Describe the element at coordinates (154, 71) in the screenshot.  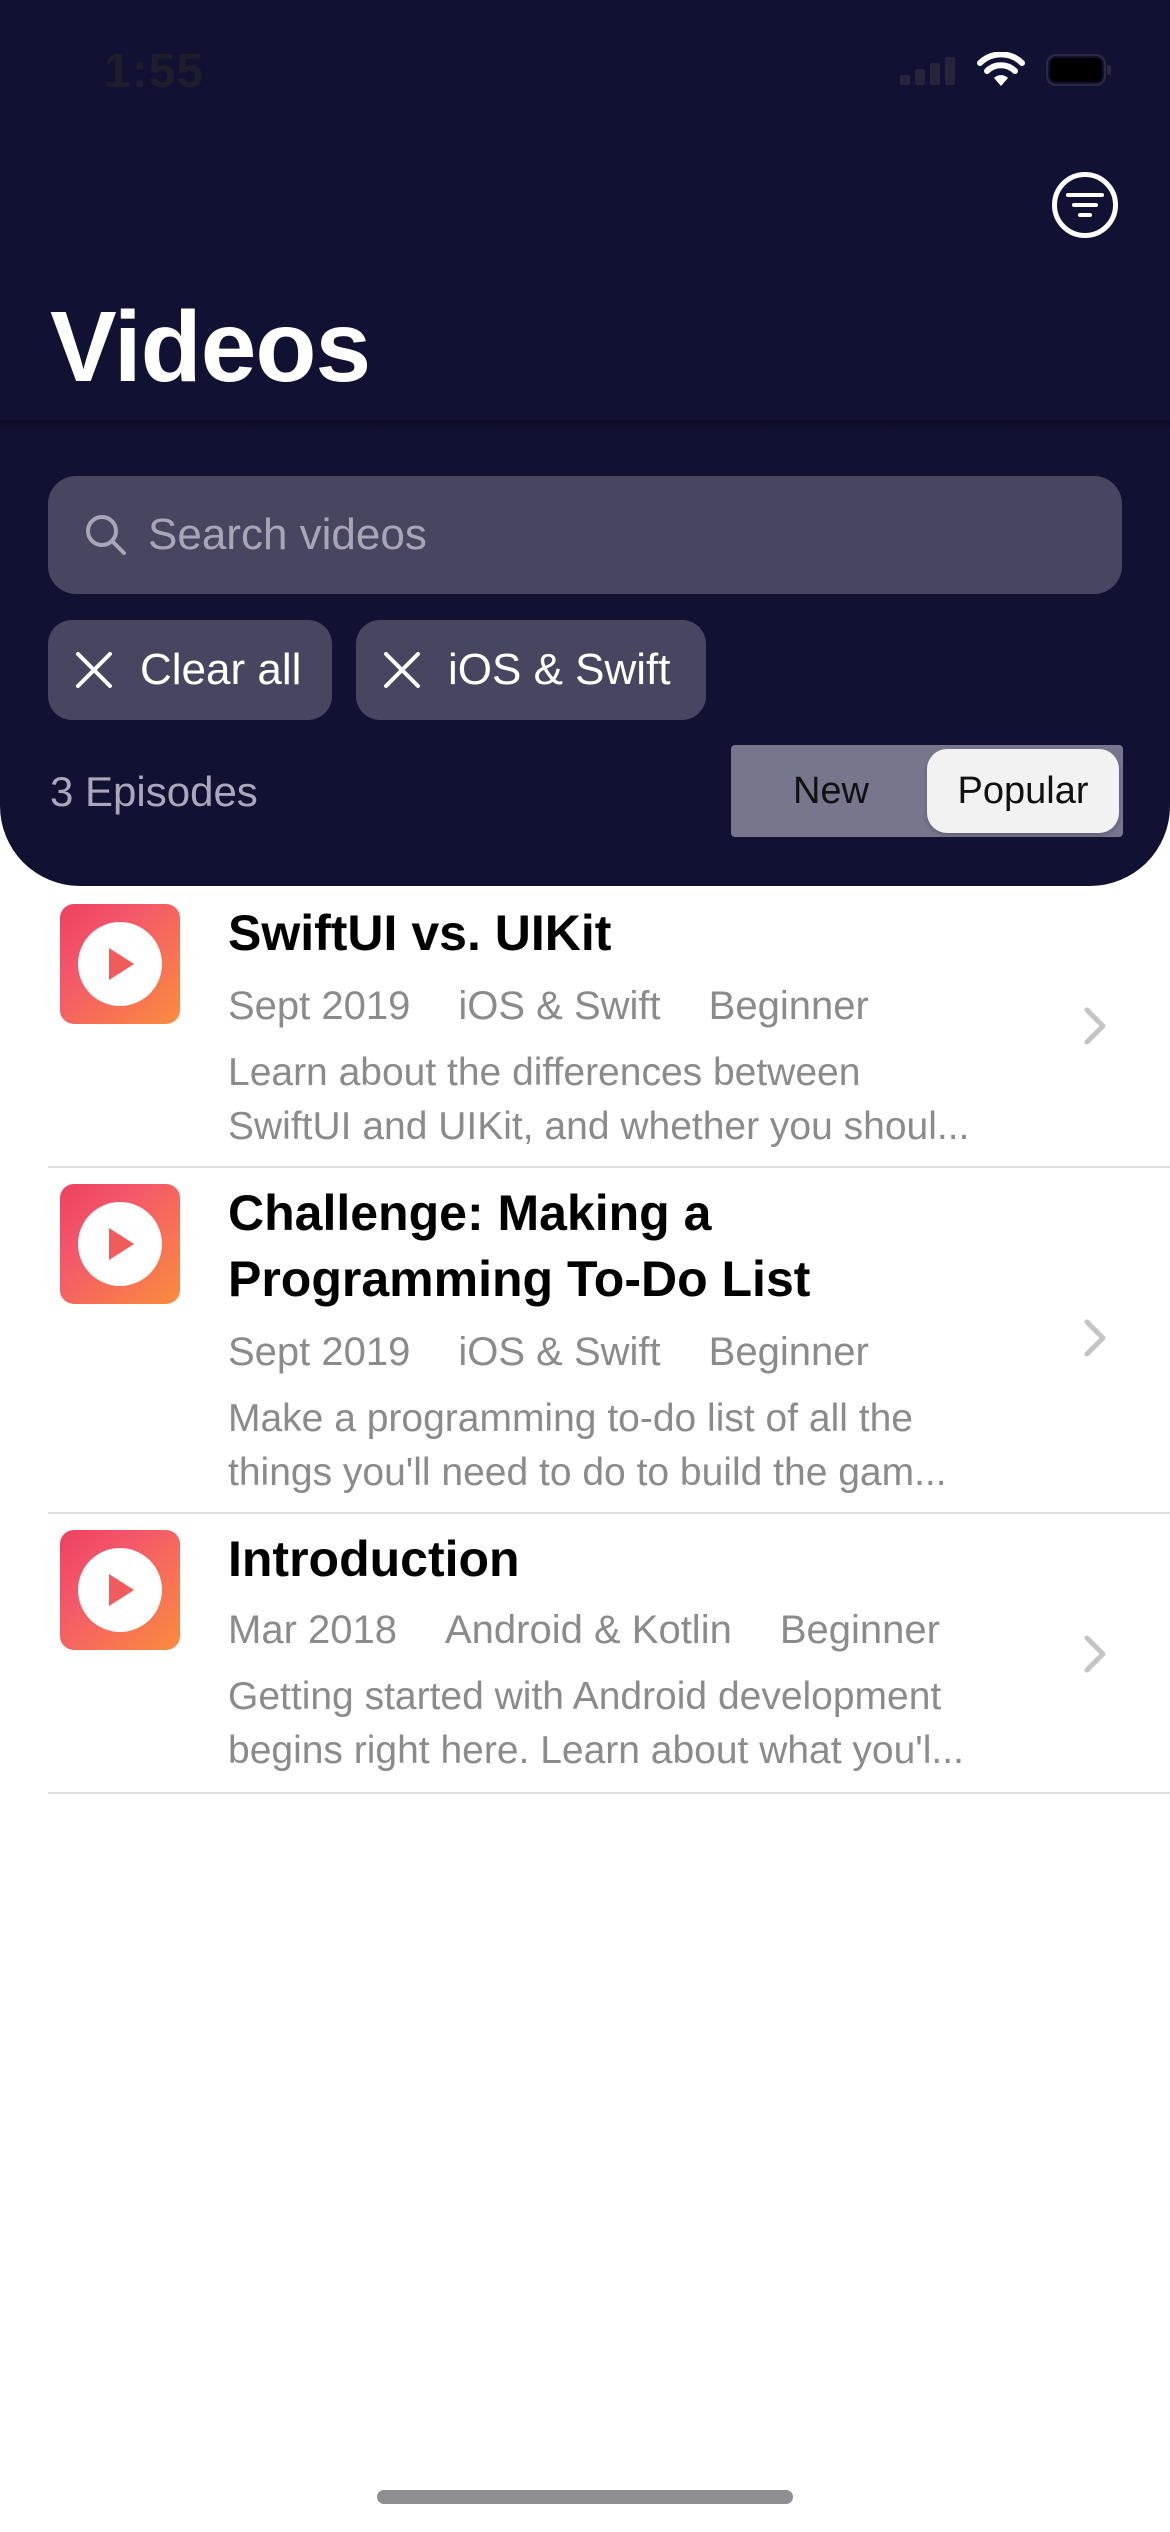
I see `status-time: 1:55` at that location.